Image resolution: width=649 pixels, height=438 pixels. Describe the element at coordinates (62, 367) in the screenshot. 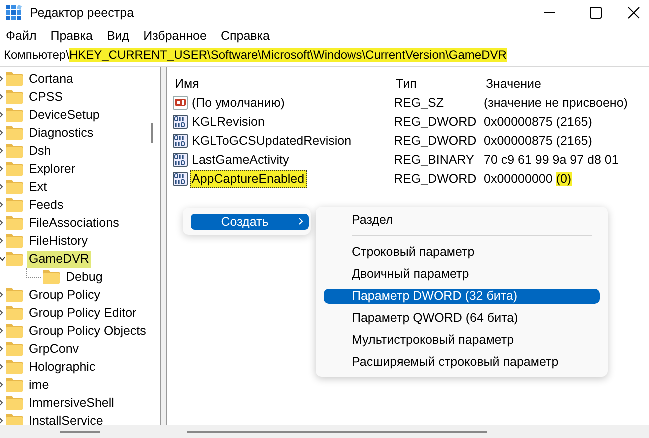

I see `tree-item: Holographic` at that location.